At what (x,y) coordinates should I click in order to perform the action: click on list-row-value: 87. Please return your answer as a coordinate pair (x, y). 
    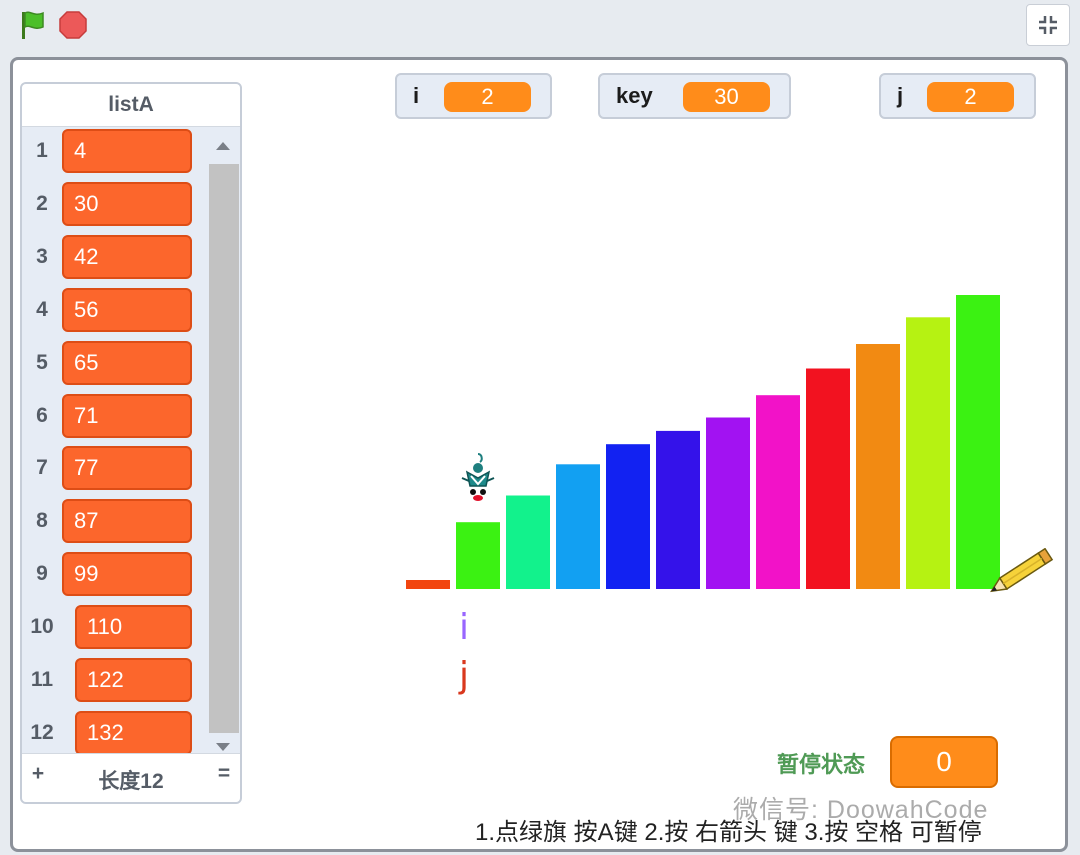
    Looking at the image, I should click on (127, 521).